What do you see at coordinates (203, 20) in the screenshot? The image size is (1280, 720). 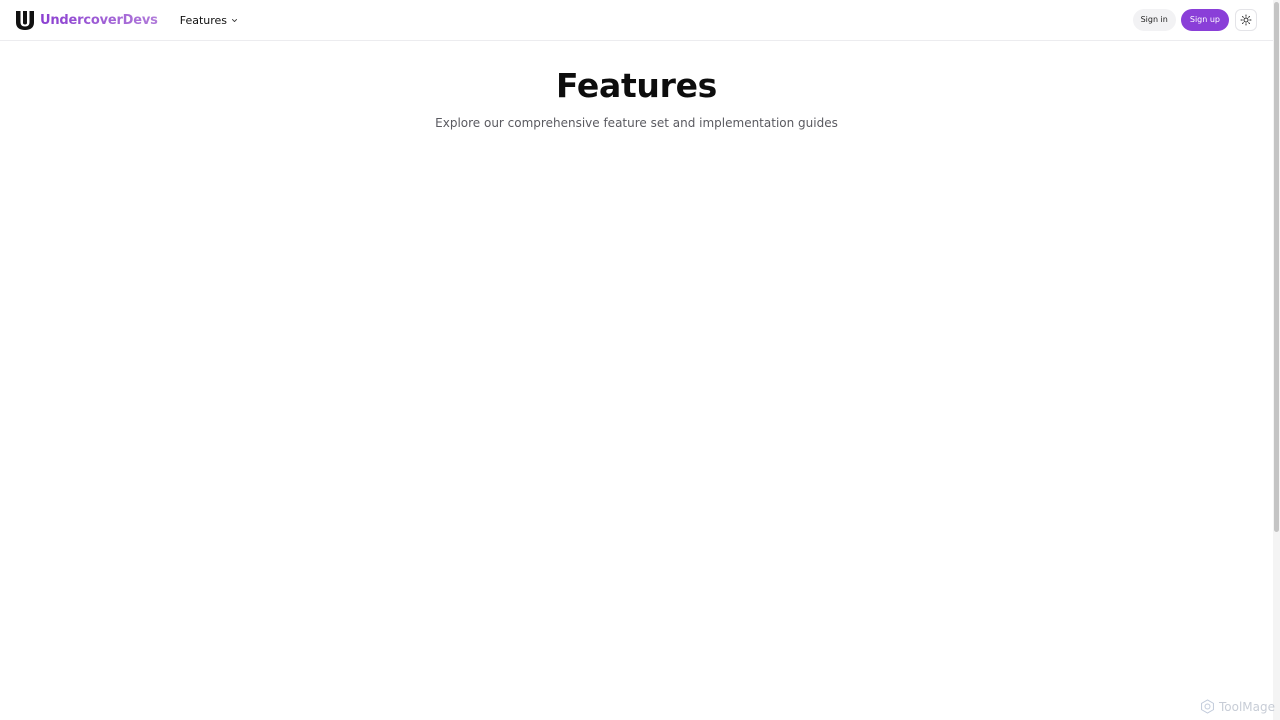 I see `nav-features-label: Features` at bounding box center [203, 20].